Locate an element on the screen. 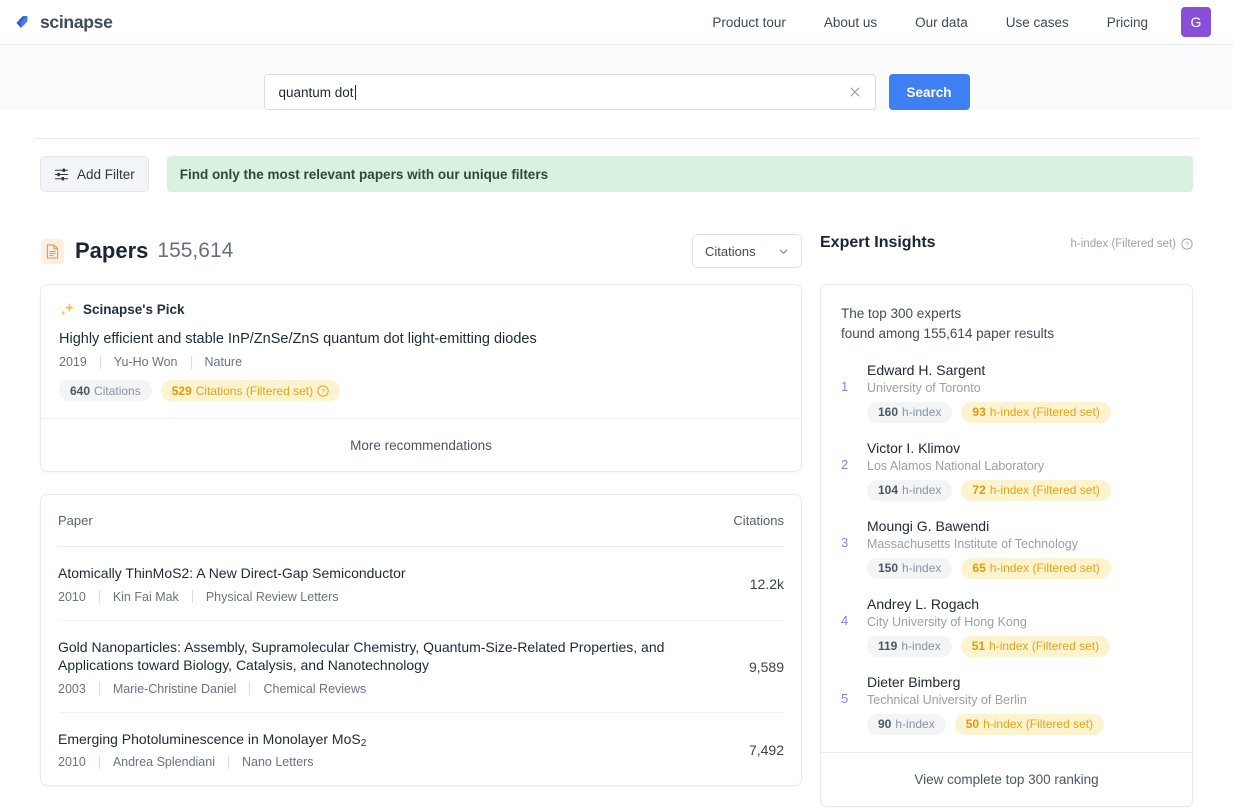 This screenshot has width=1233, height=808. chevron-down-icon is located at coordinates (783, 251).